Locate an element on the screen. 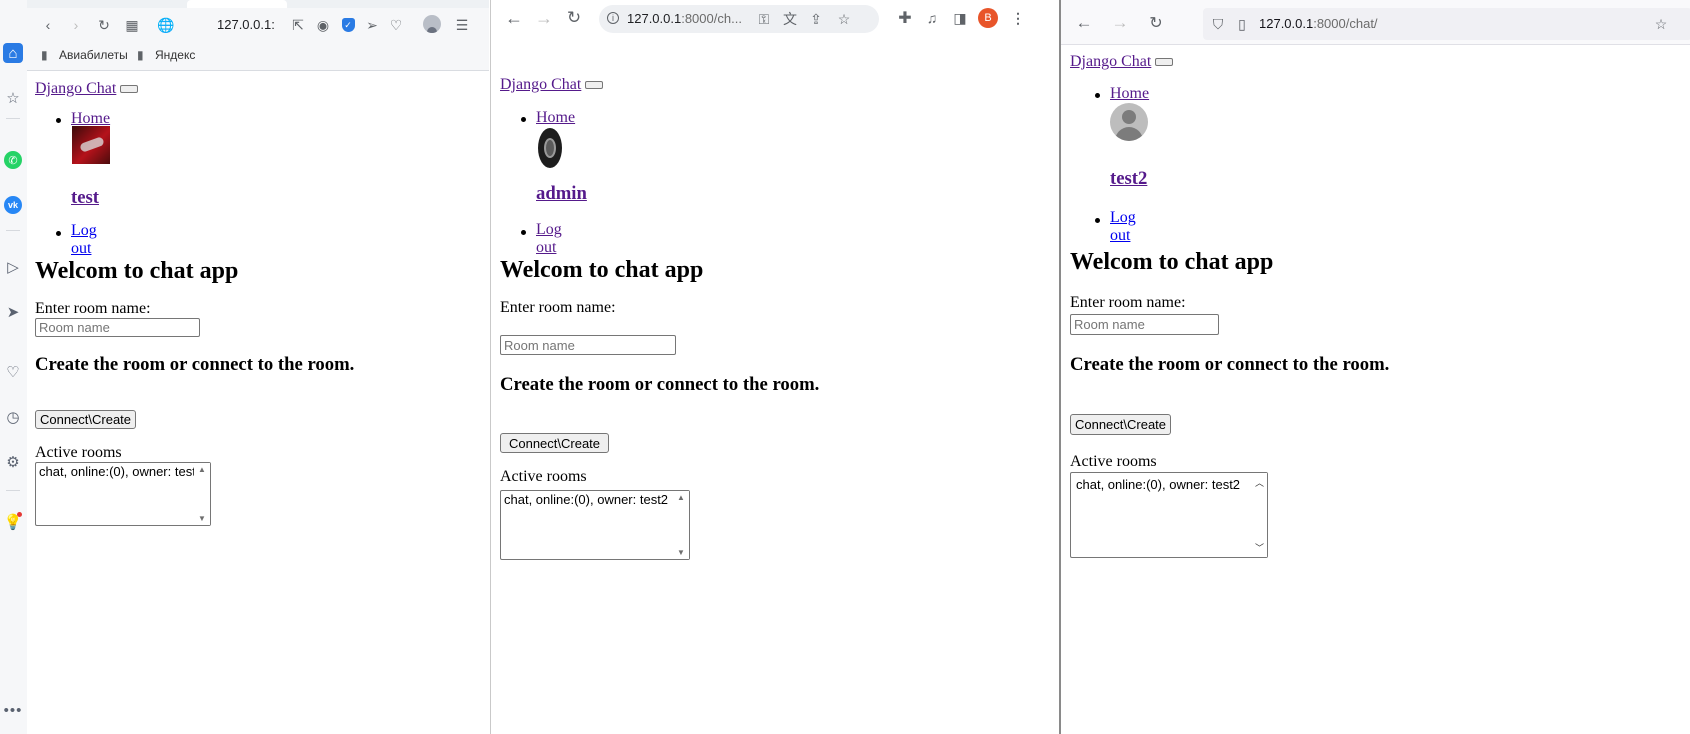 The image size is (1690, 734). bulb-icon: 💡 is located at coordinates (13, 522).